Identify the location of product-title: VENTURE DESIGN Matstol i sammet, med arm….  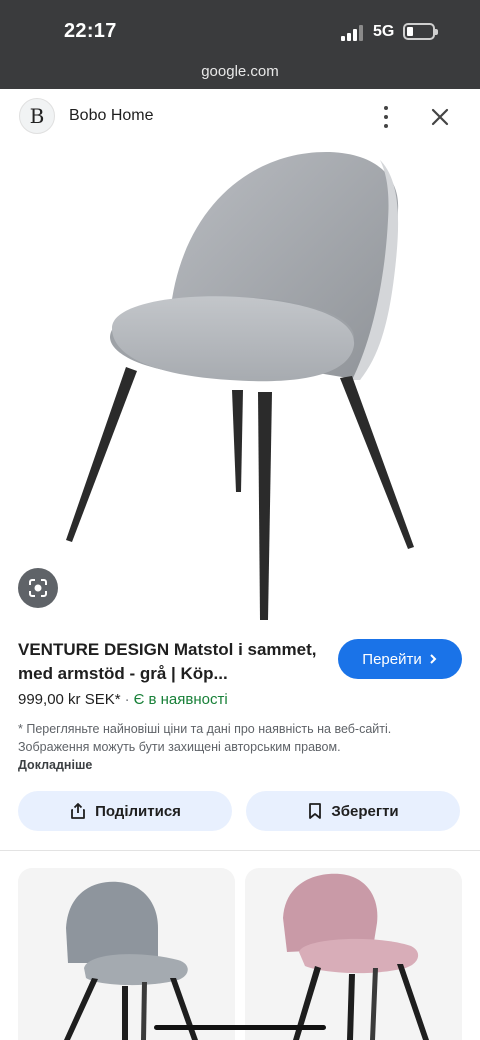
(173, 662).